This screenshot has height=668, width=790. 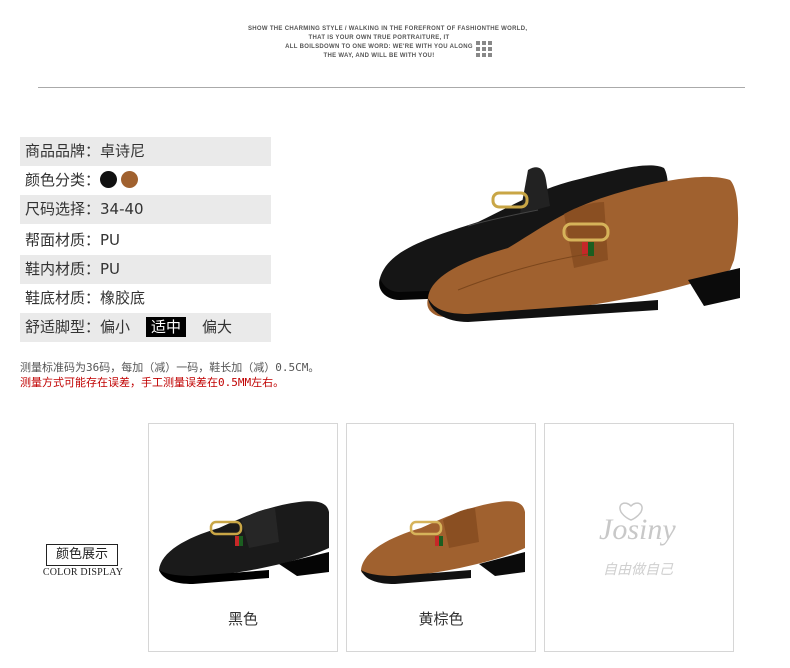 I want to click on svg-text: 自由做自己, so click(x=638, y=570).